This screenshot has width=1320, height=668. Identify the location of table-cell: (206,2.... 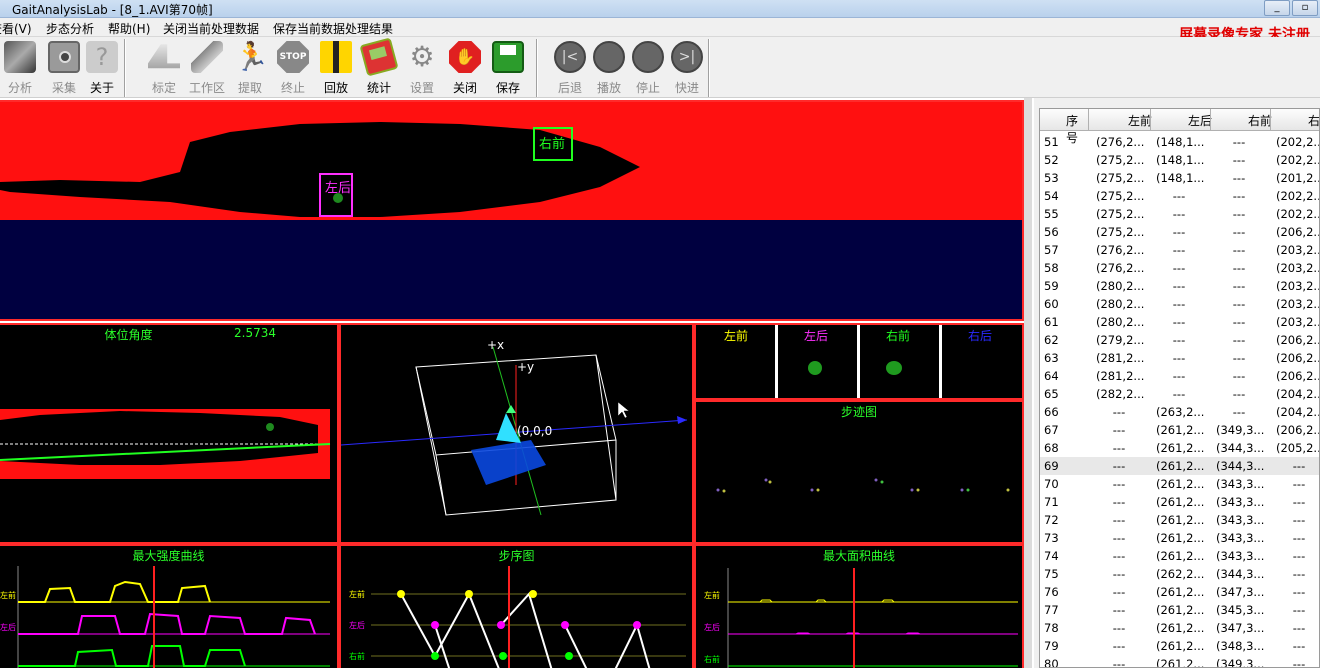
(1298, 232).